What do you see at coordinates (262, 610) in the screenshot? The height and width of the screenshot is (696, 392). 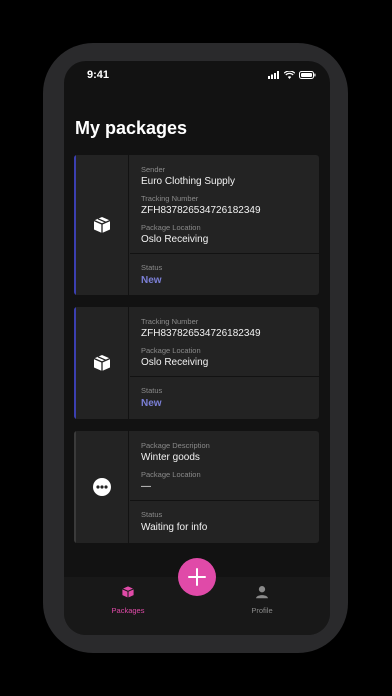 I see `tab-label: Profile` at bounding box center [262, 610].